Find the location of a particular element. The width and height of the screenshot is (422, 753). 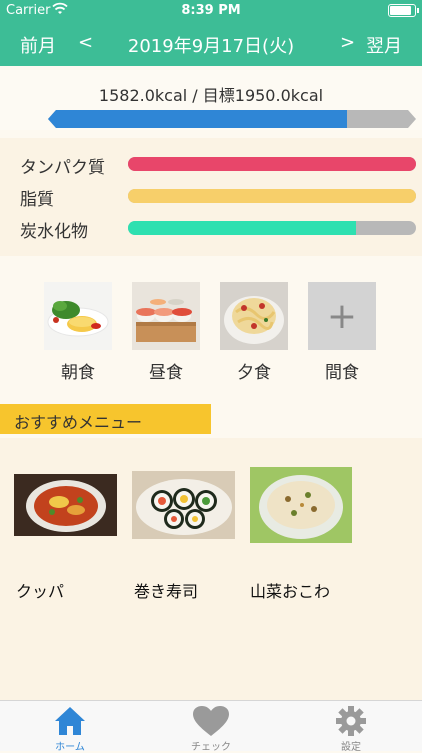

calorie-summary: 1582.0kcal / 目標1950.0kcal is located at coordinates (211, 100).